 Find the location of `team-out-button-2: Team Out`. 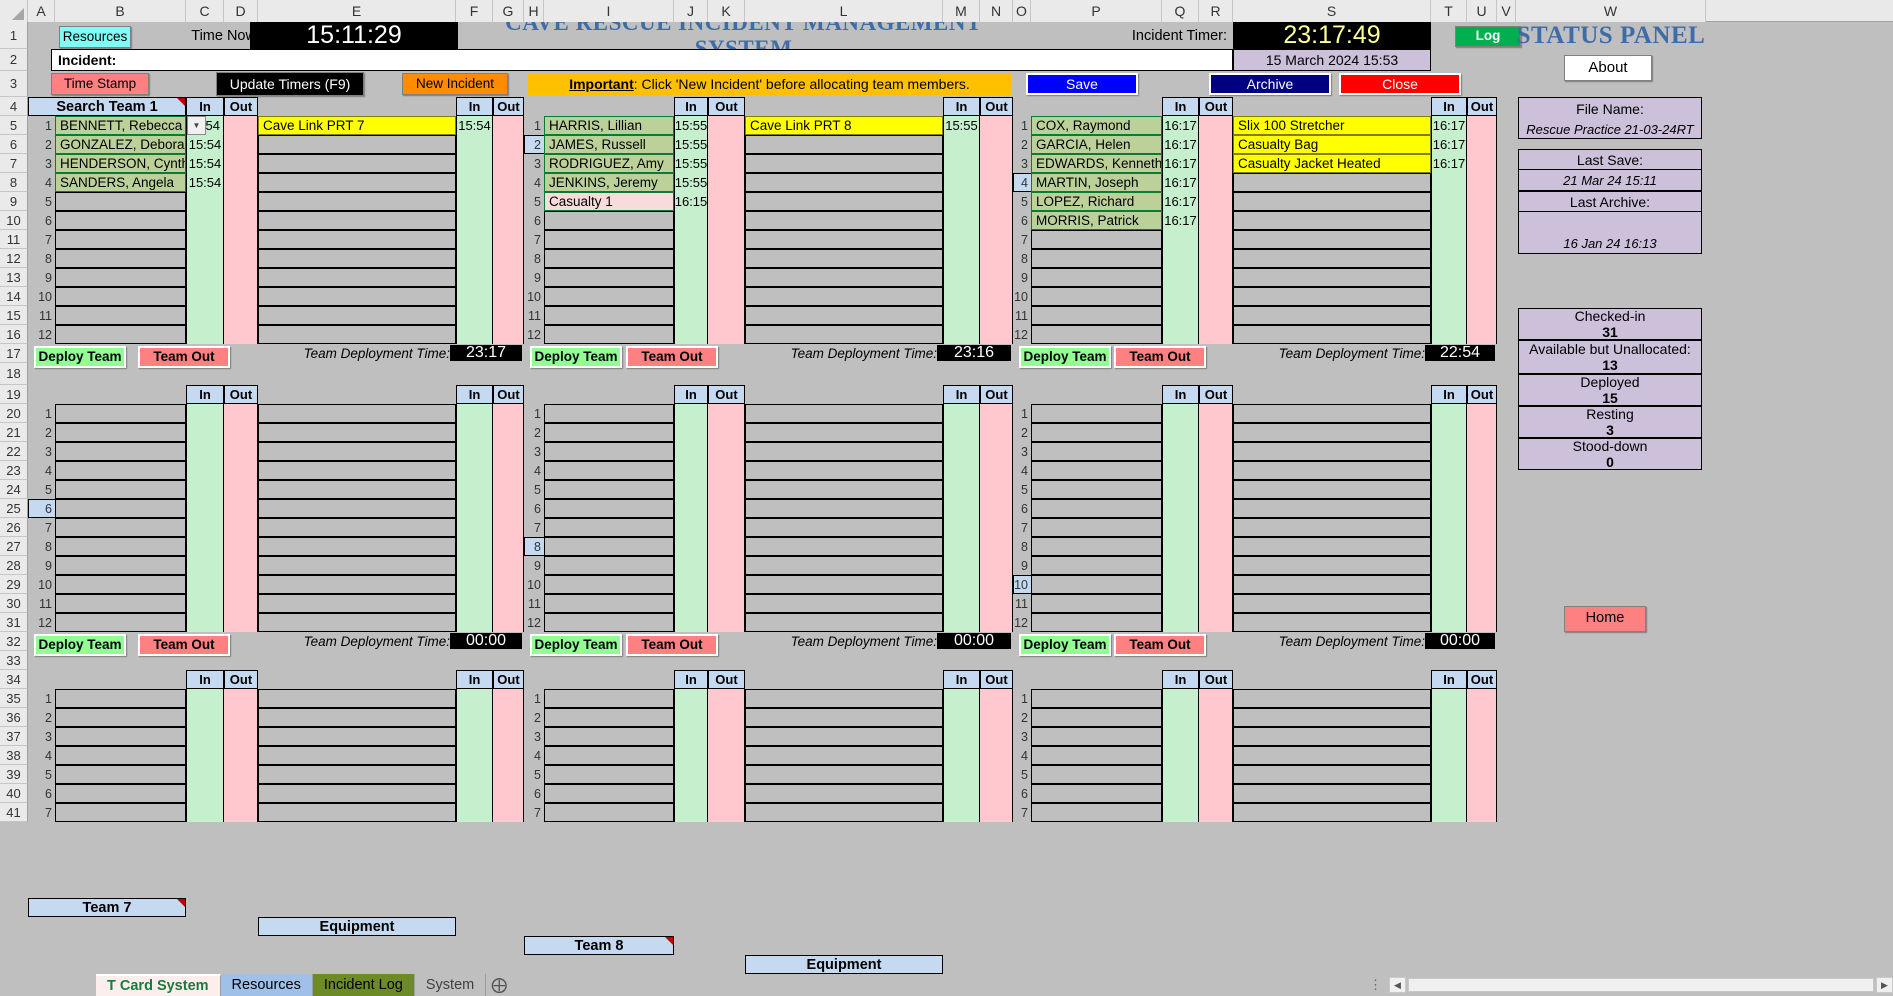

team-out-button-2: Team Out is located at coordinates (672, 357).